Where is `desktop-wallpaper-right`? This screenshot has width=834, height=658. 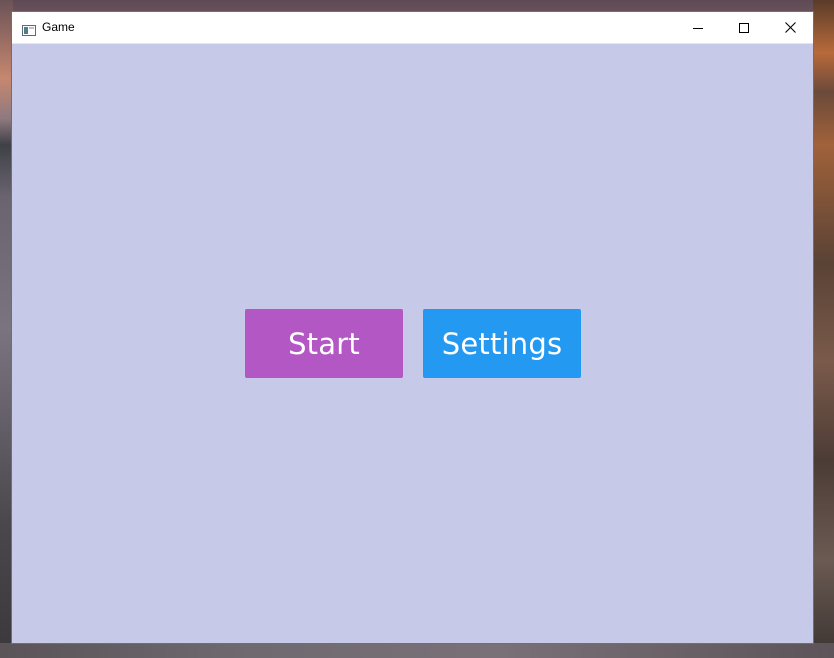 desktop-wallpaper-right is located at coordinates (823, 329).